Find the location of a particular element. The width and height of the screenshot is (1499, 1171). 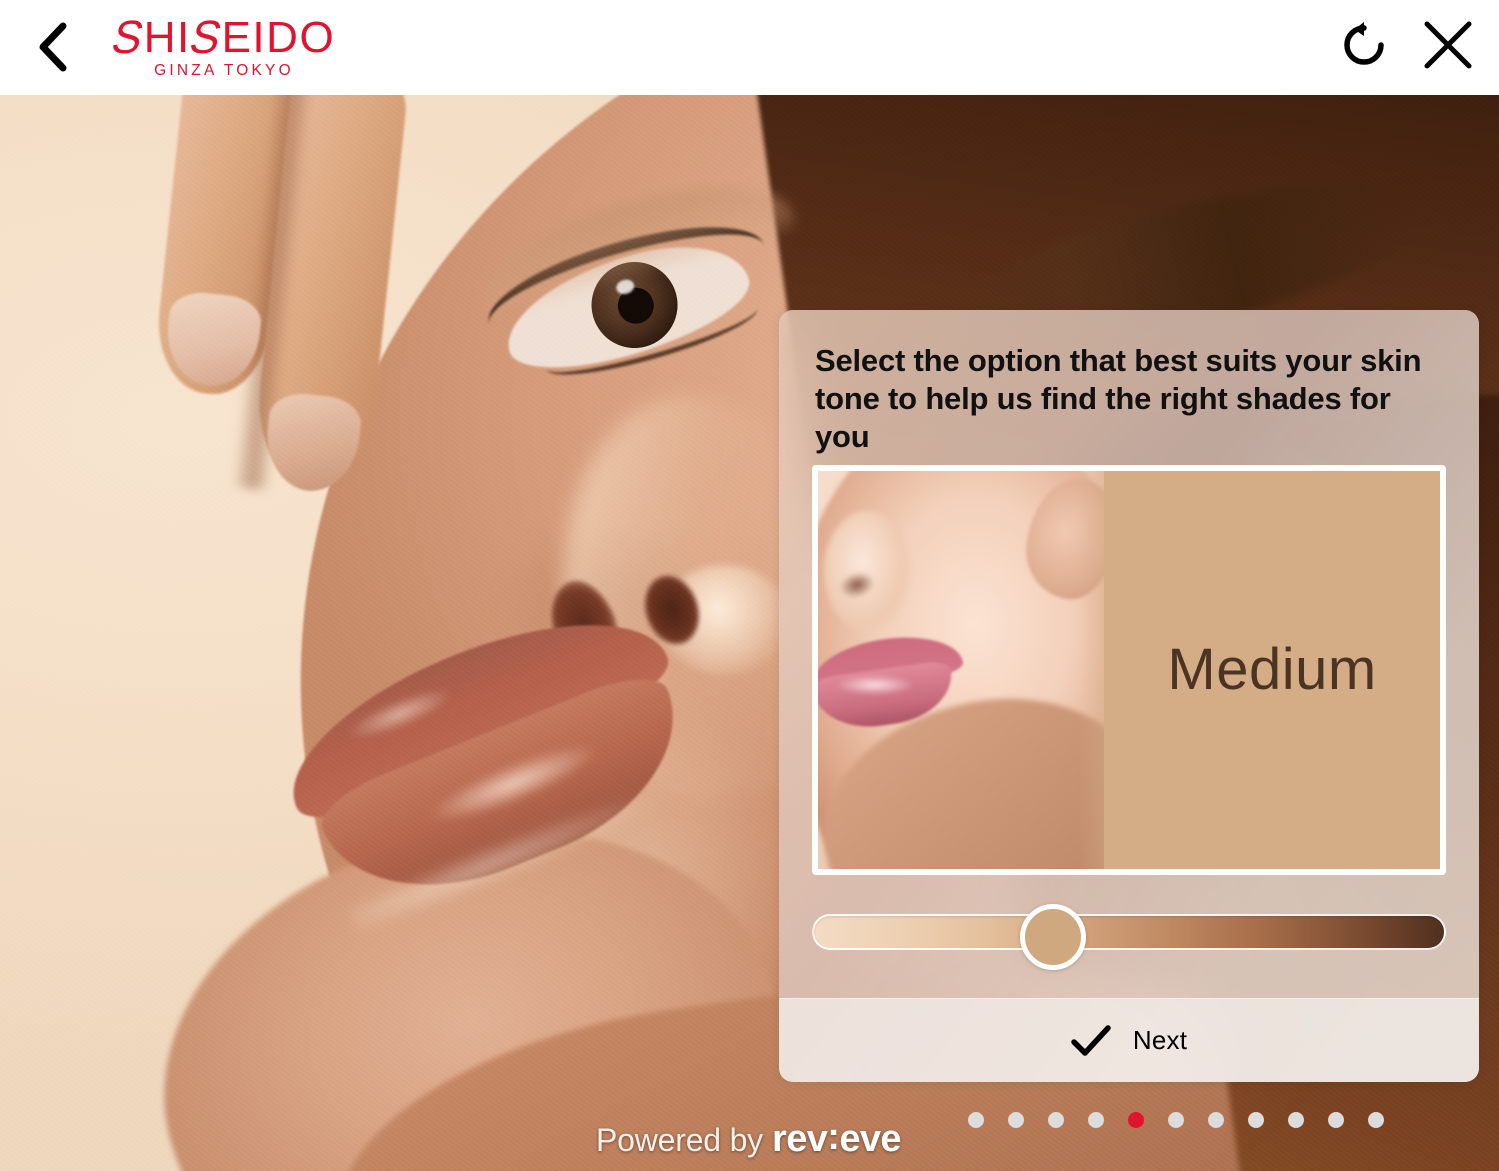

revieve-wordmark: rev:eve is located at coordinates (837, 1138).